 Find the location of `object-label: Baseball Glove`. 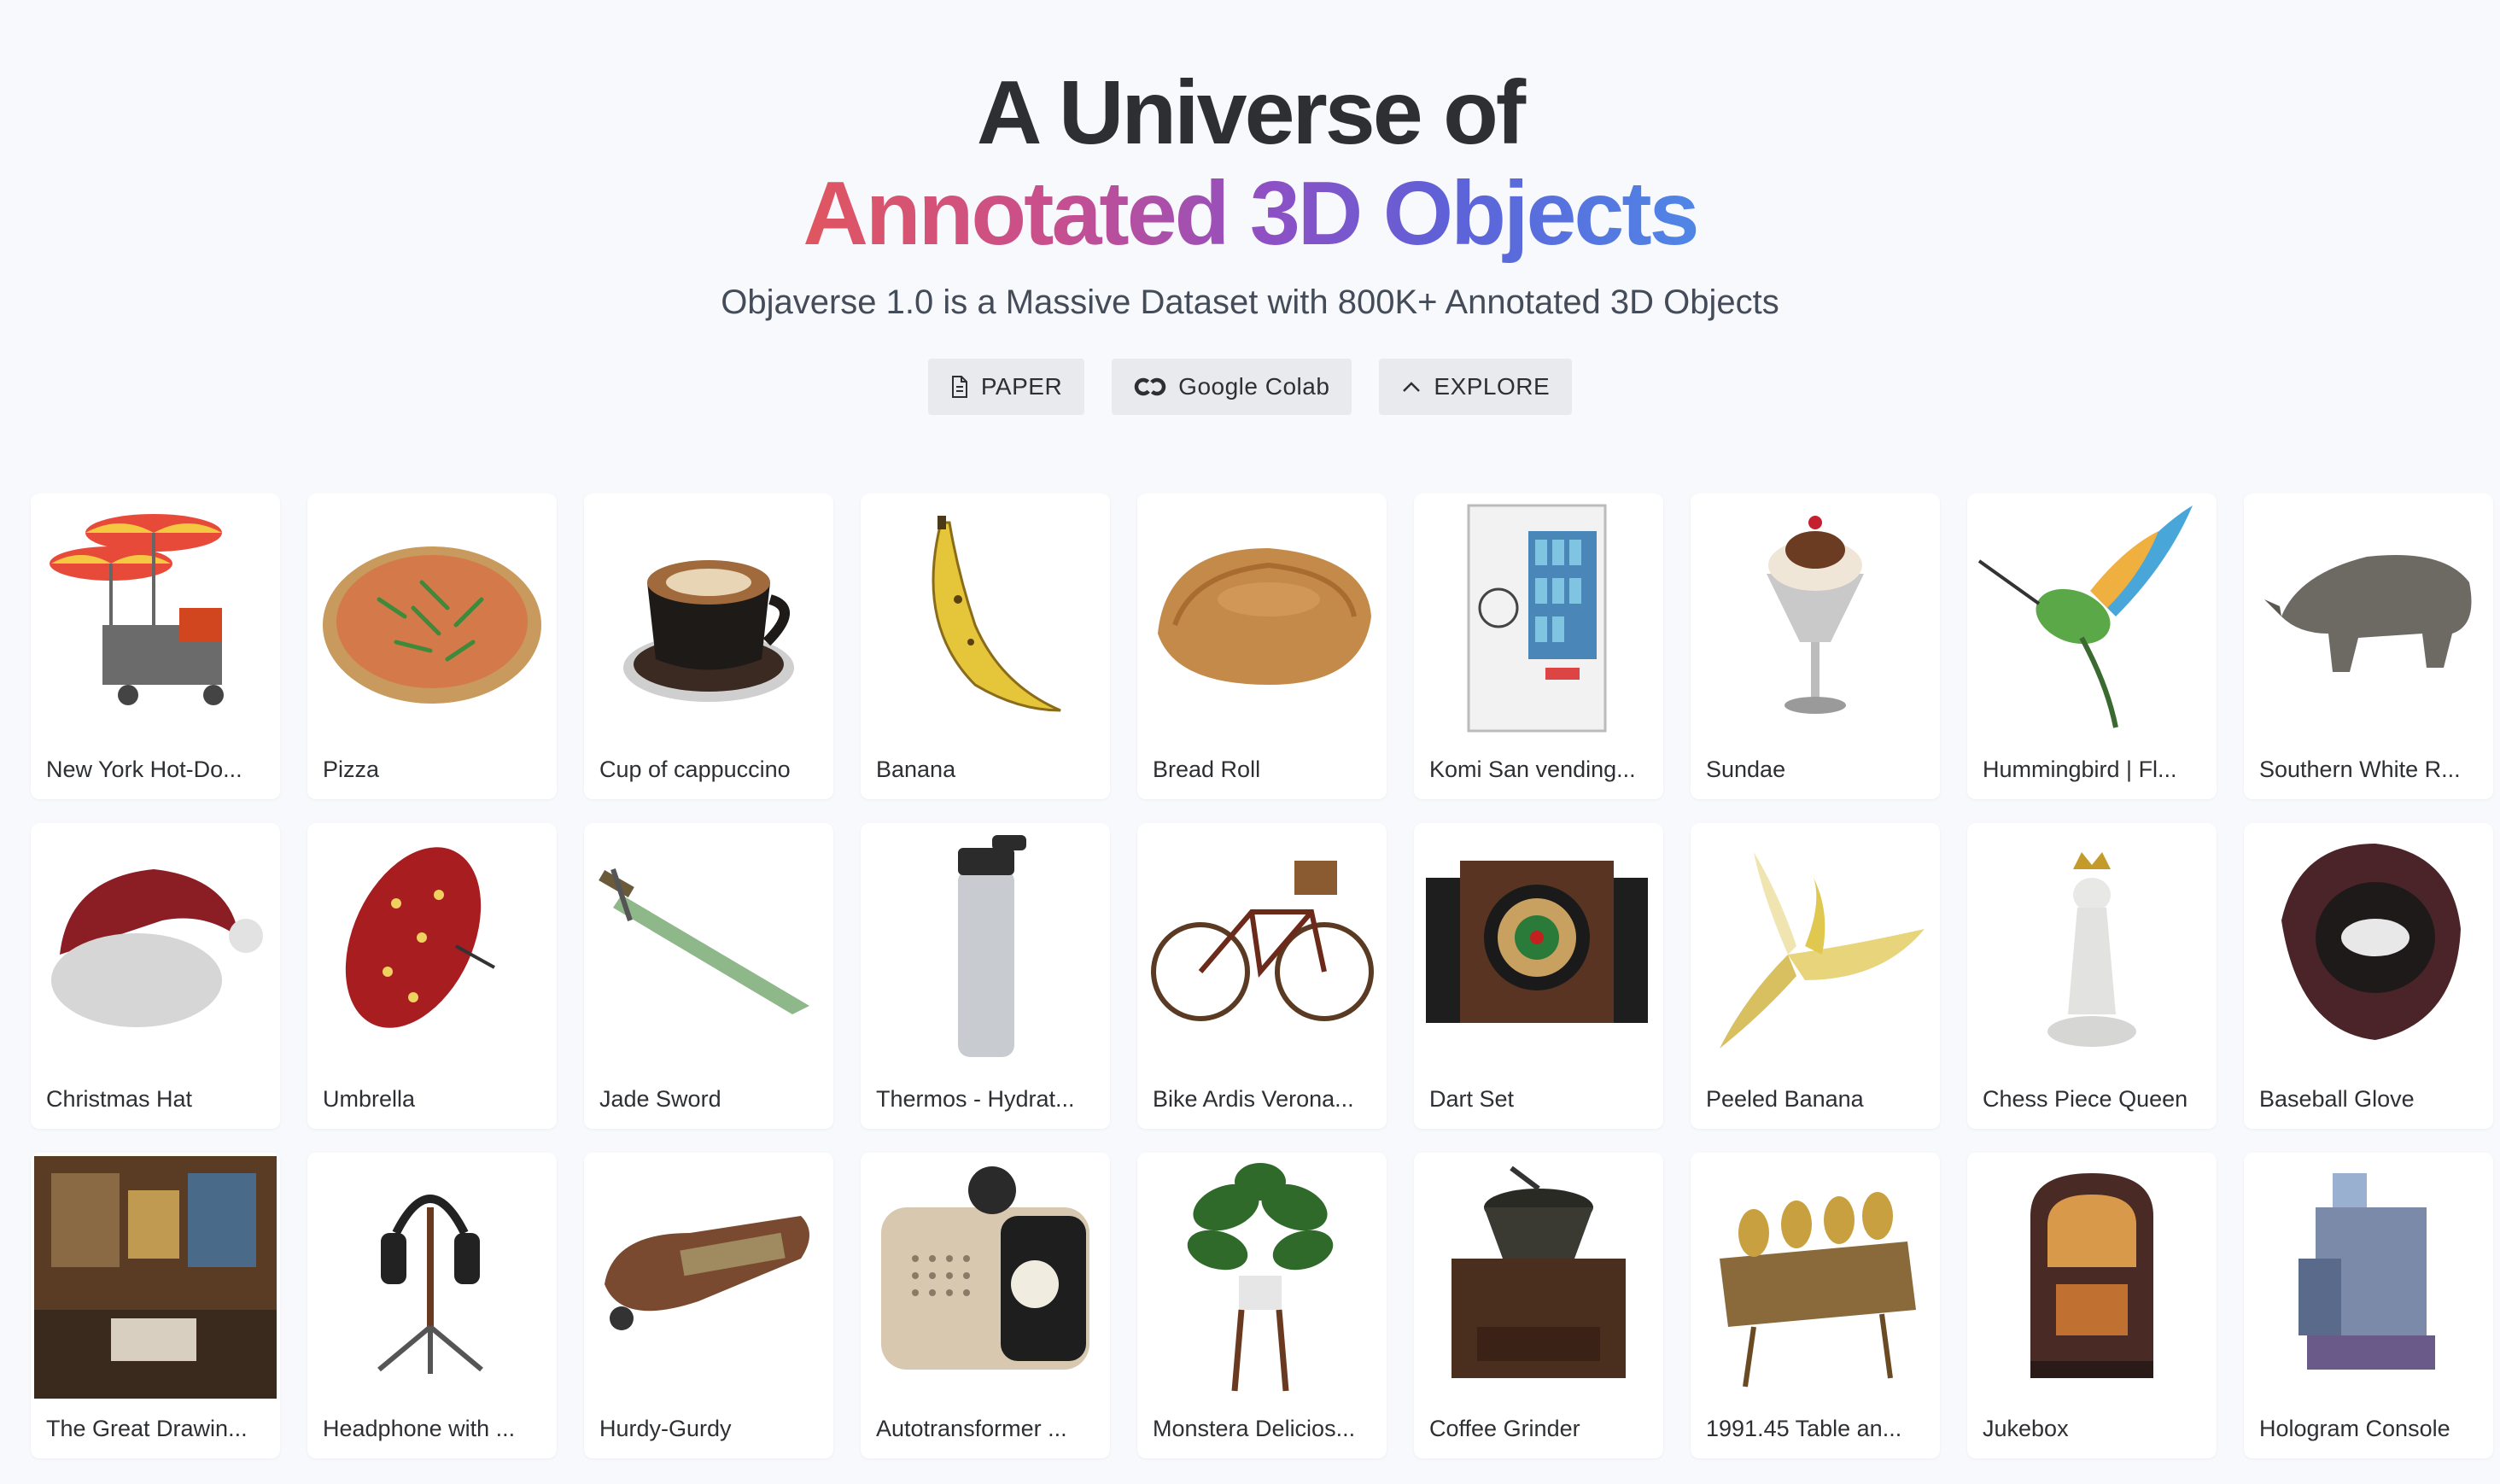

object-label: Baseball Glove is located at coordinates (2337, 1099).